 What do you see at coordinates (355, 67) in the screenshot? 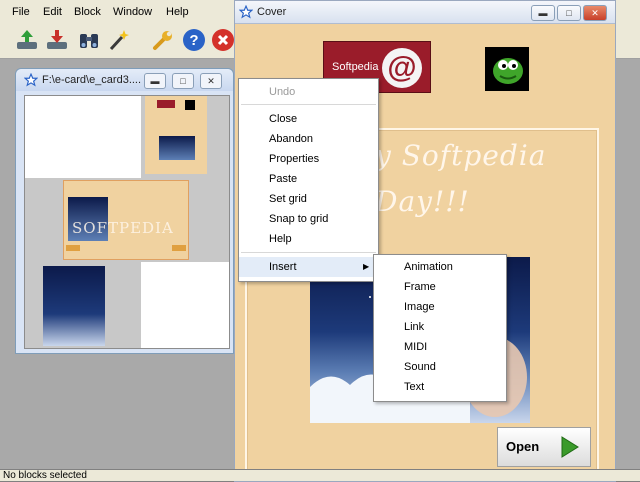
I see `logo-text: Softpedia` at bounding box center [355, 67].